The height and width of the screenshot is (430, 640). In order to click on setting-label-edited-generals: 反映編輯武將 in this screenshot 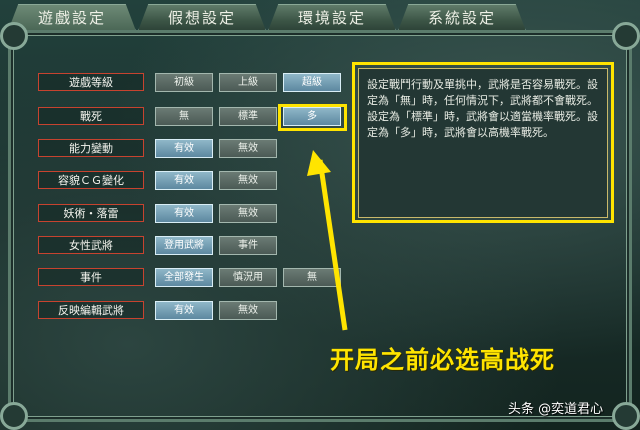, I will do `click(91, 310)`.